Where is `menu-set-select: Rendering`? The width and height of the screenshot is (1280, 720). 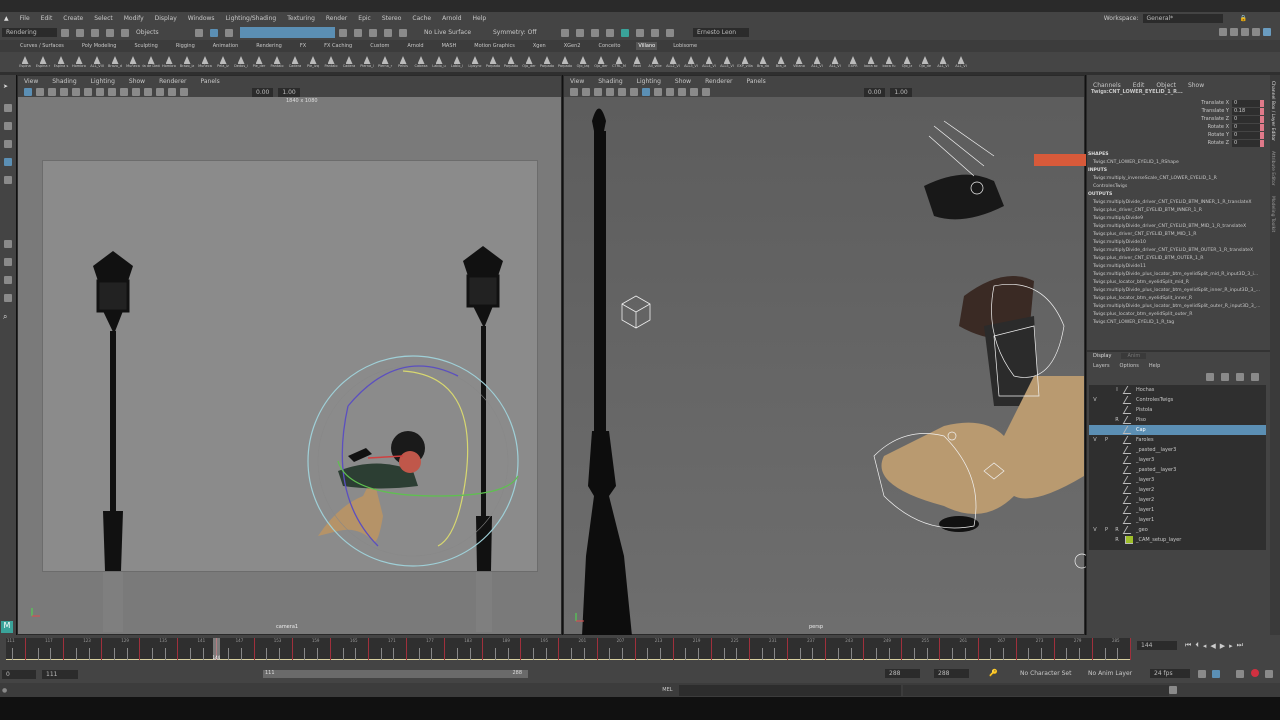
menu-set-select: Rendering is located at coordinates (29, 32).